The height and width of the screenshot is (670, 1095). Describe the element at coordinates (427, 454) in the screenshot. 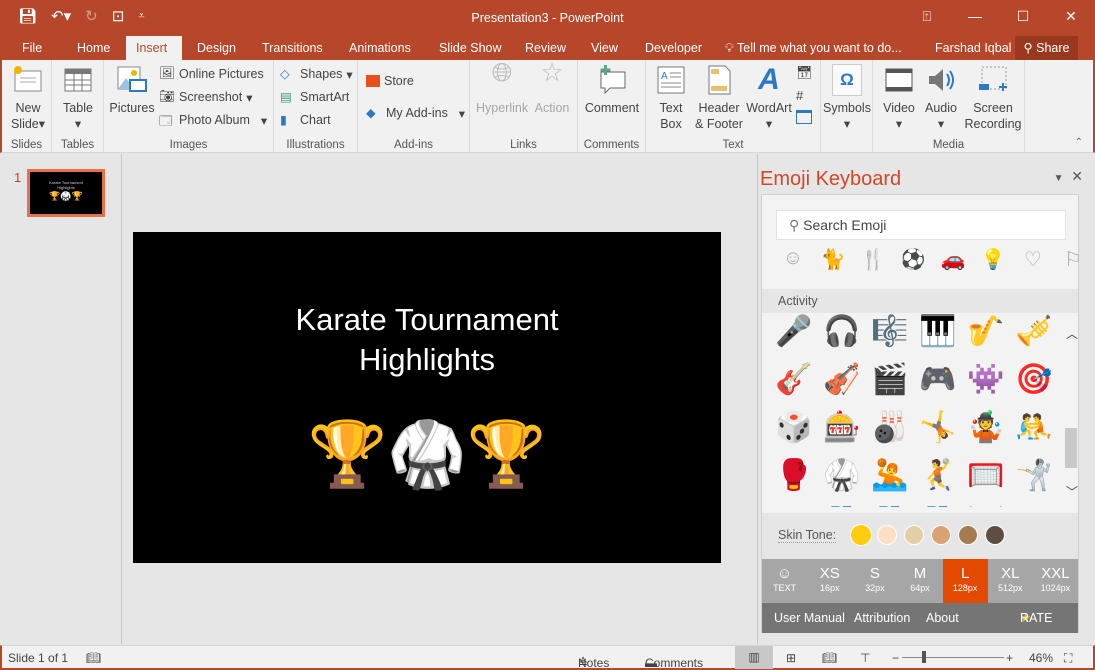

I see `slide-emoji-image: 🏆🥋🏆` at that location.